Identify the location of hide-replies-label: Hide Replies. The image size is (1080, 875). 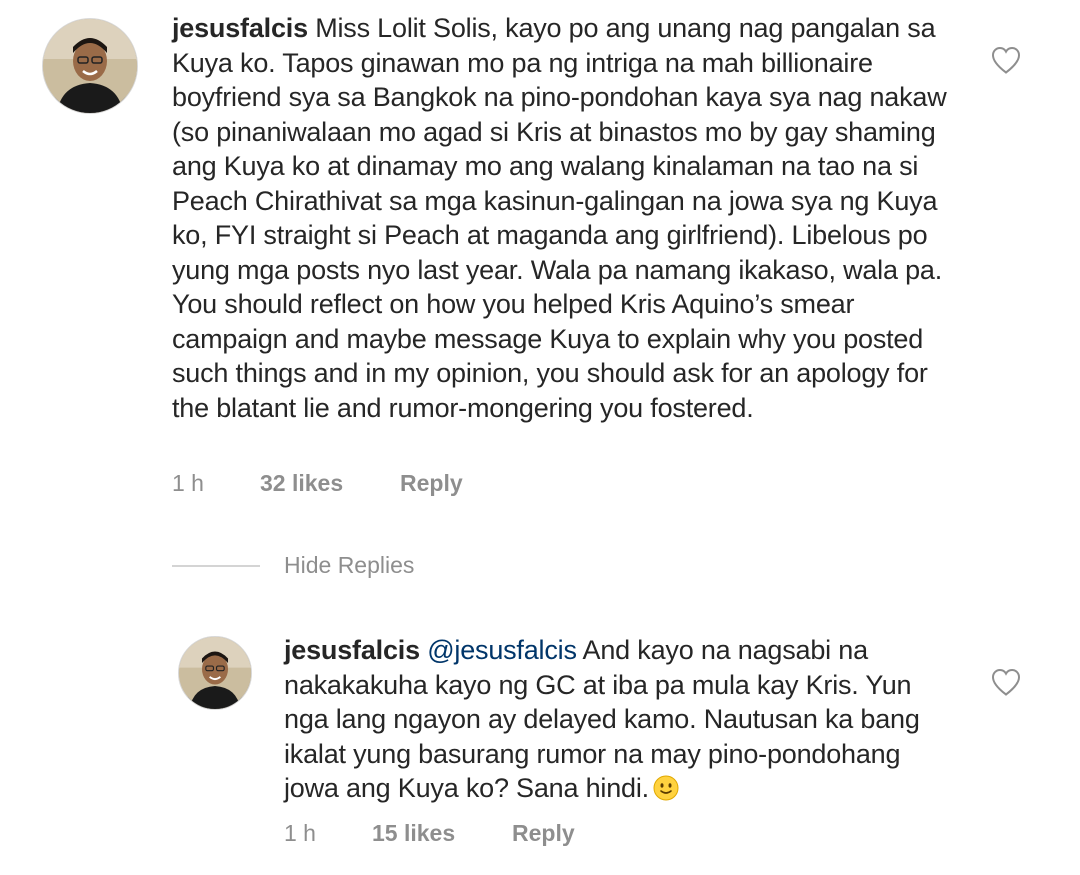
(349, 565).